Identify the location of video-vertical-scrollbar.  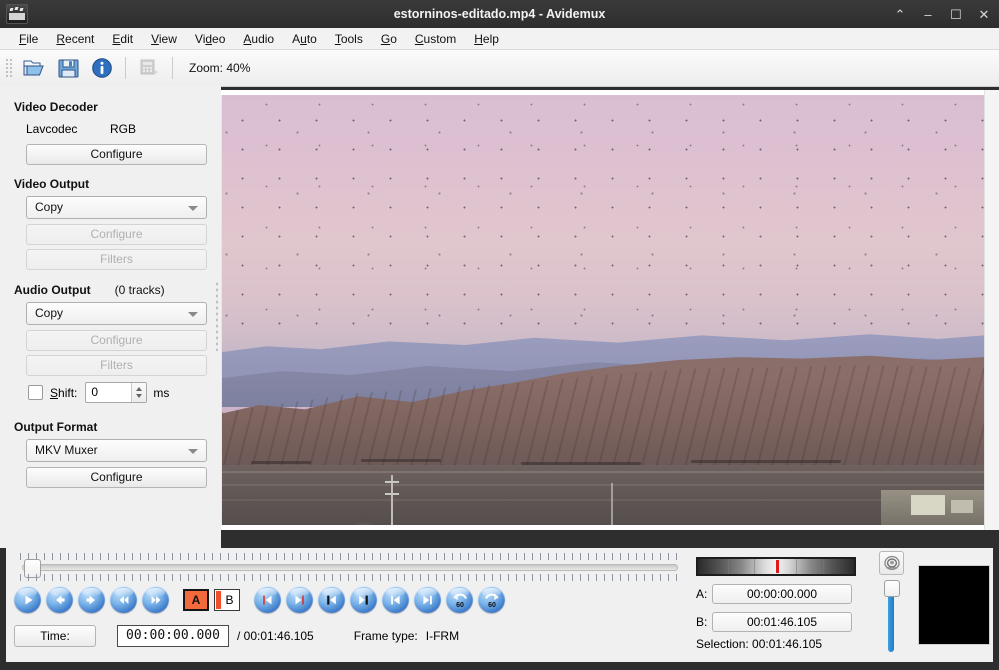
(991, 310).